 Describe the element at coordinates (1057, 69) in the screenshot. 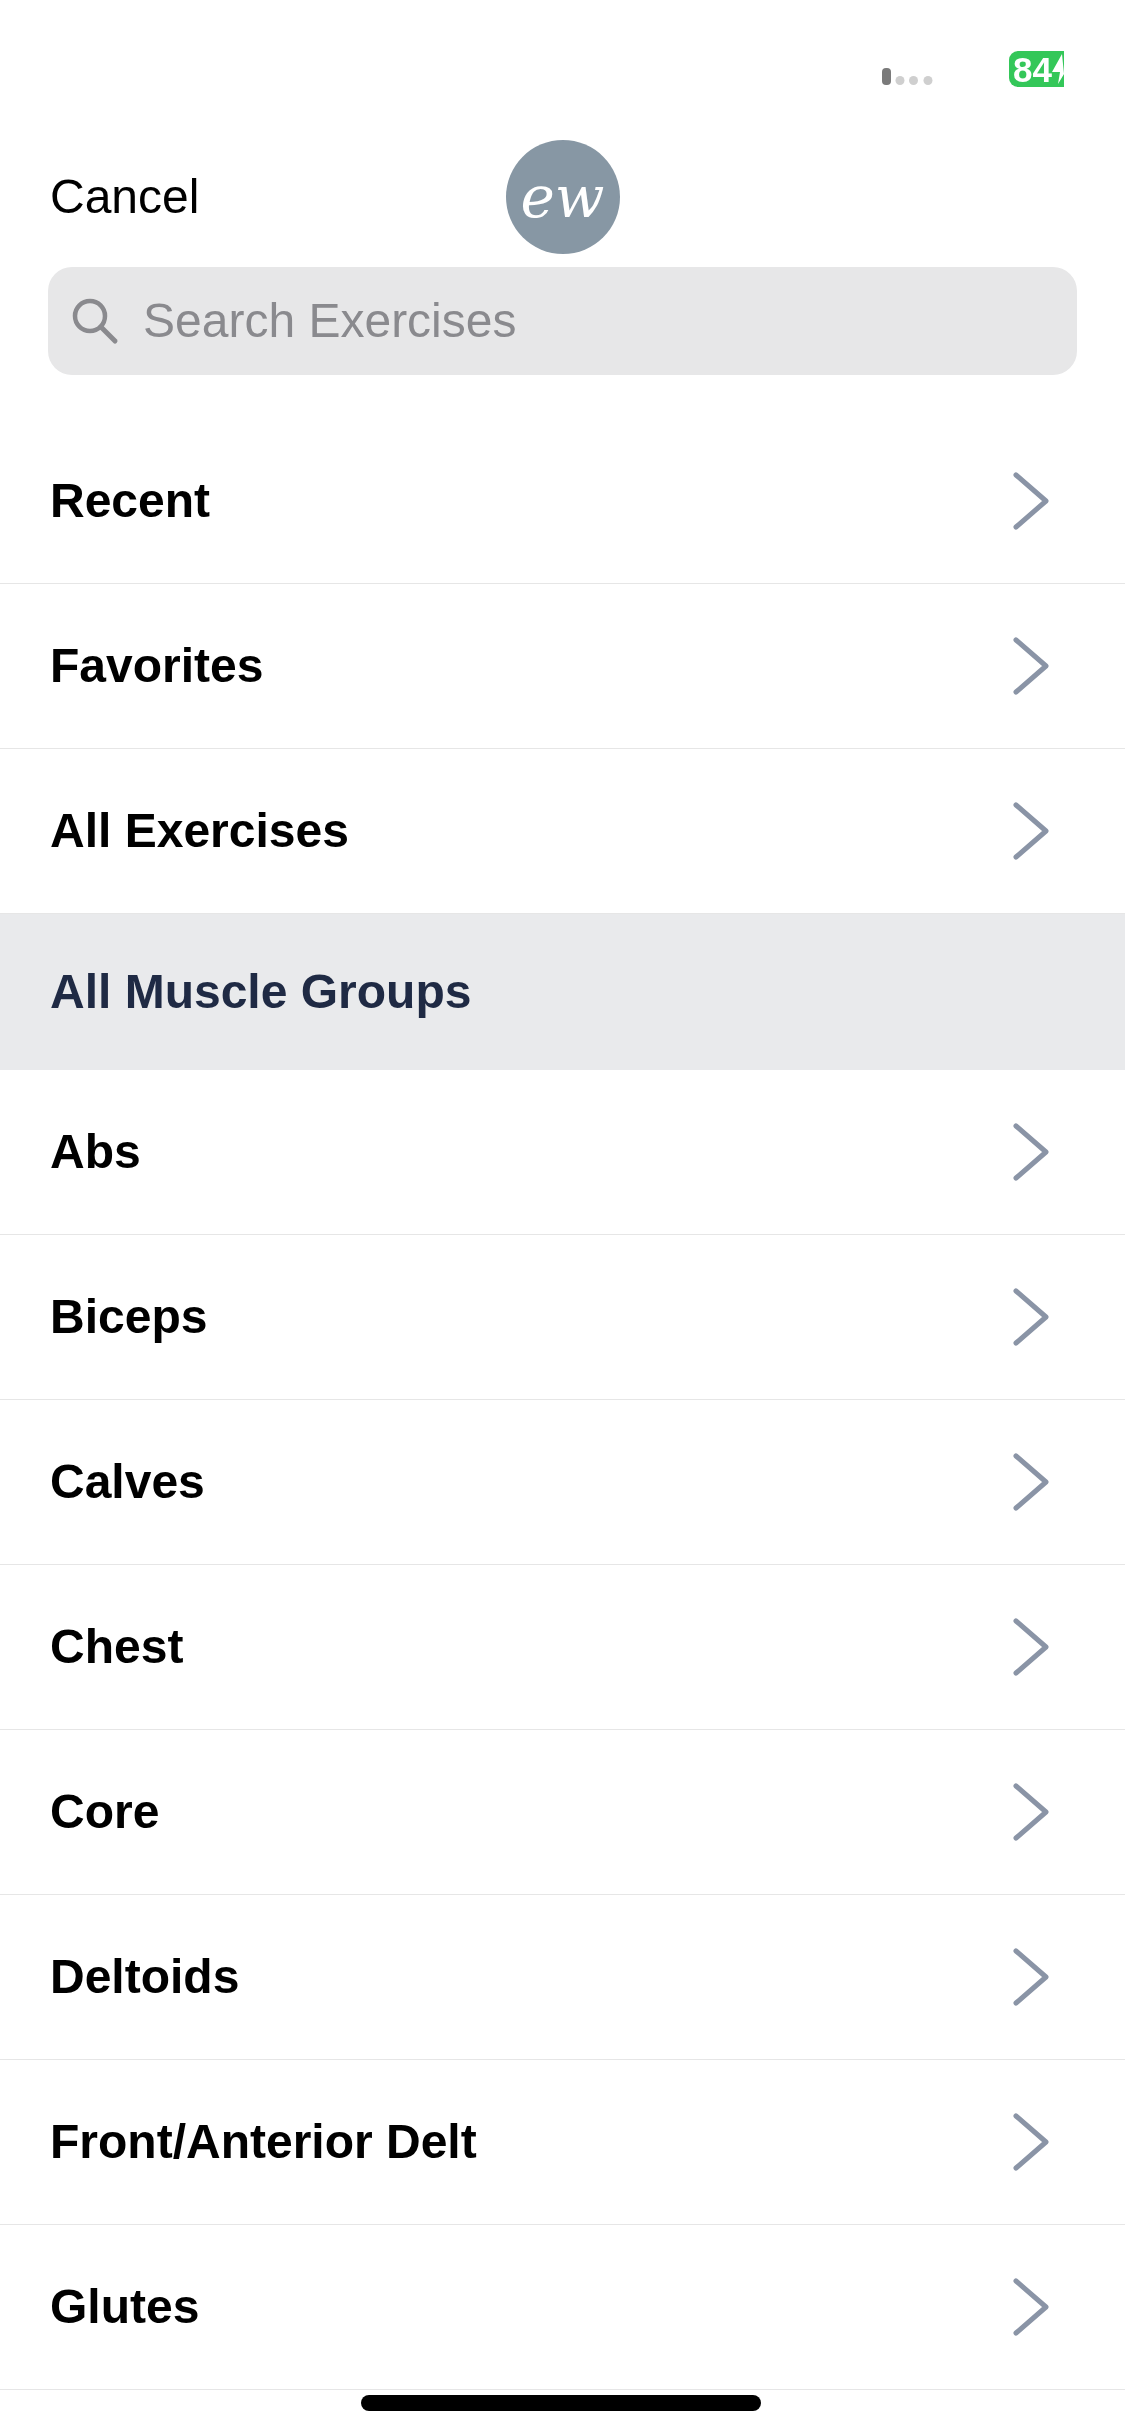

I see `bolt-icon` at that location.